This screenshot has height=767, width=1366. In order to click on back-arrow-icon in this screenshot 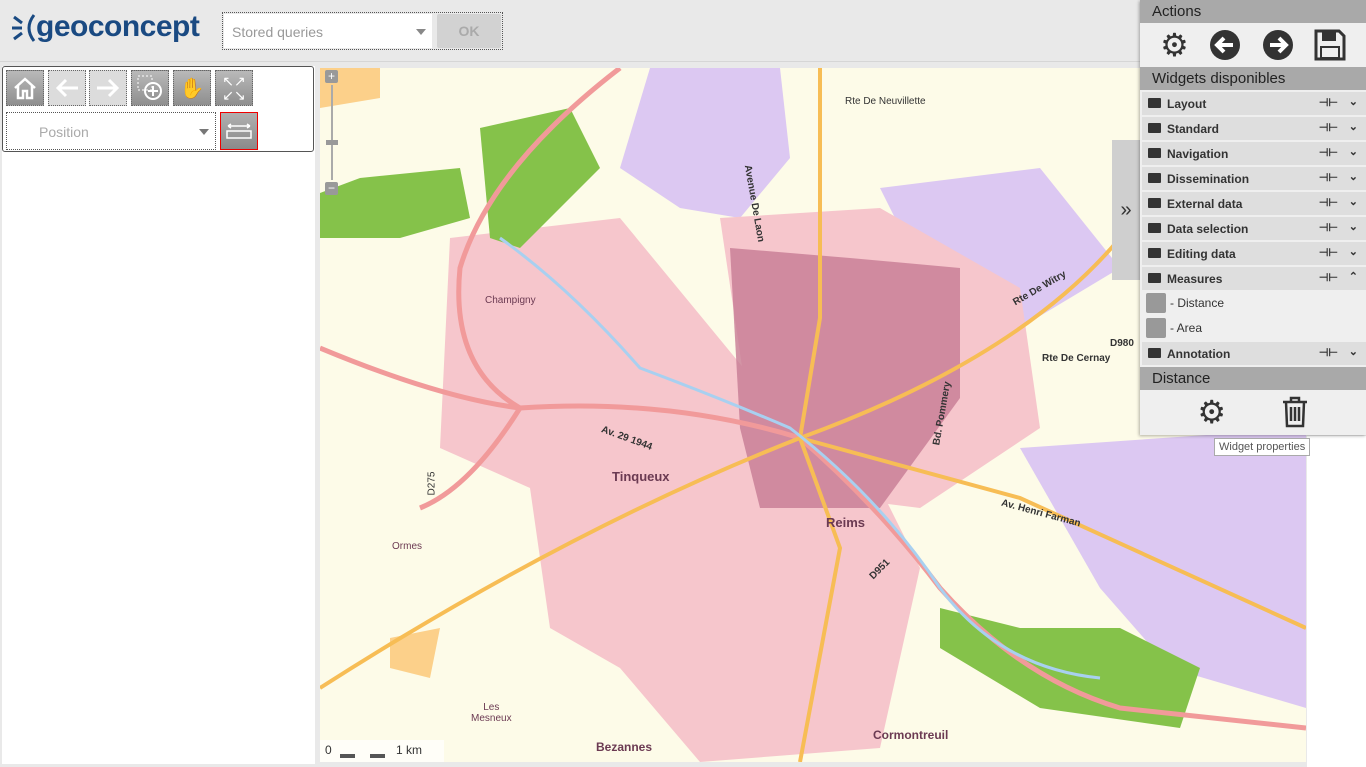, I will do `click(66, 88)`.